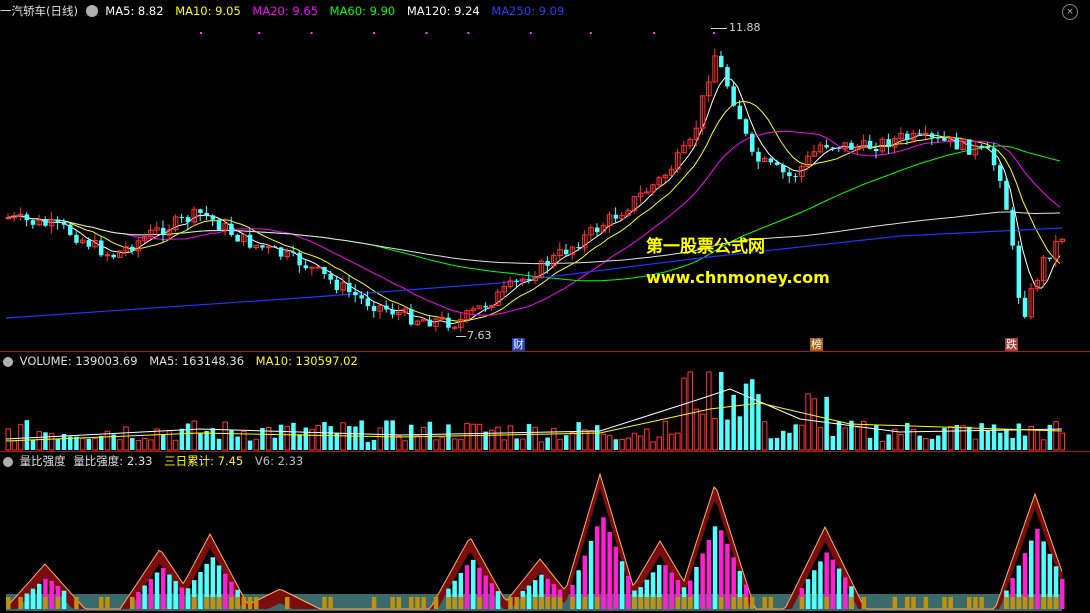 Image resolution: width=1090 pixels, height=613 pixels. I want to click on event-marker-ranking: 榜, so click(816, 344).